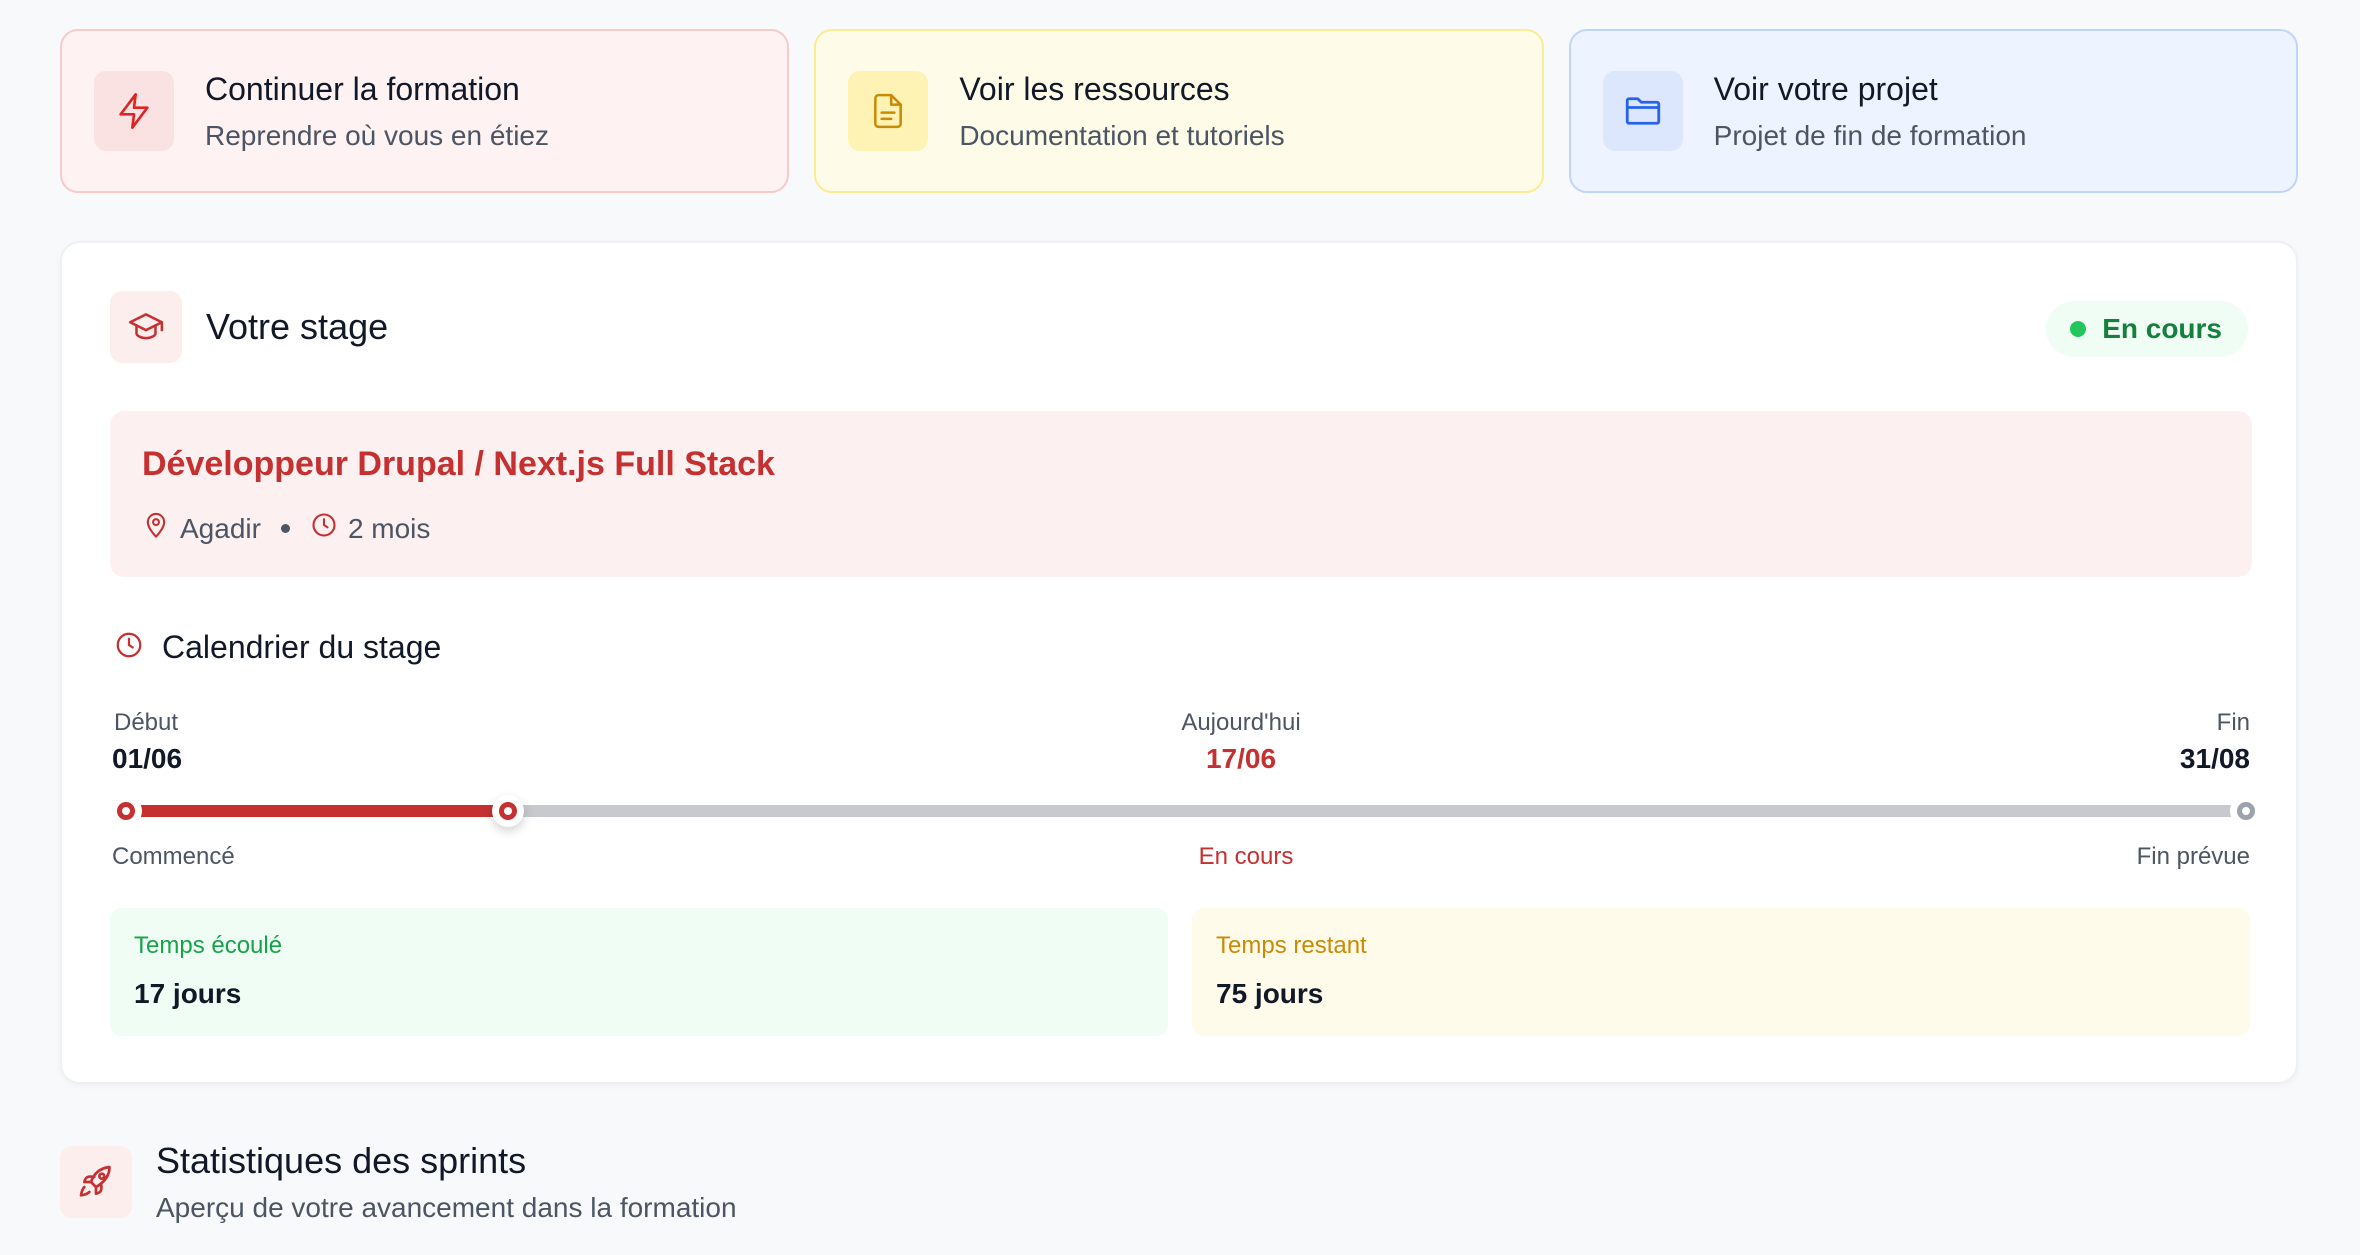 This screenshot has height=1255, width=2360. I want to click on start-status: Commencé, so click(173, 856).